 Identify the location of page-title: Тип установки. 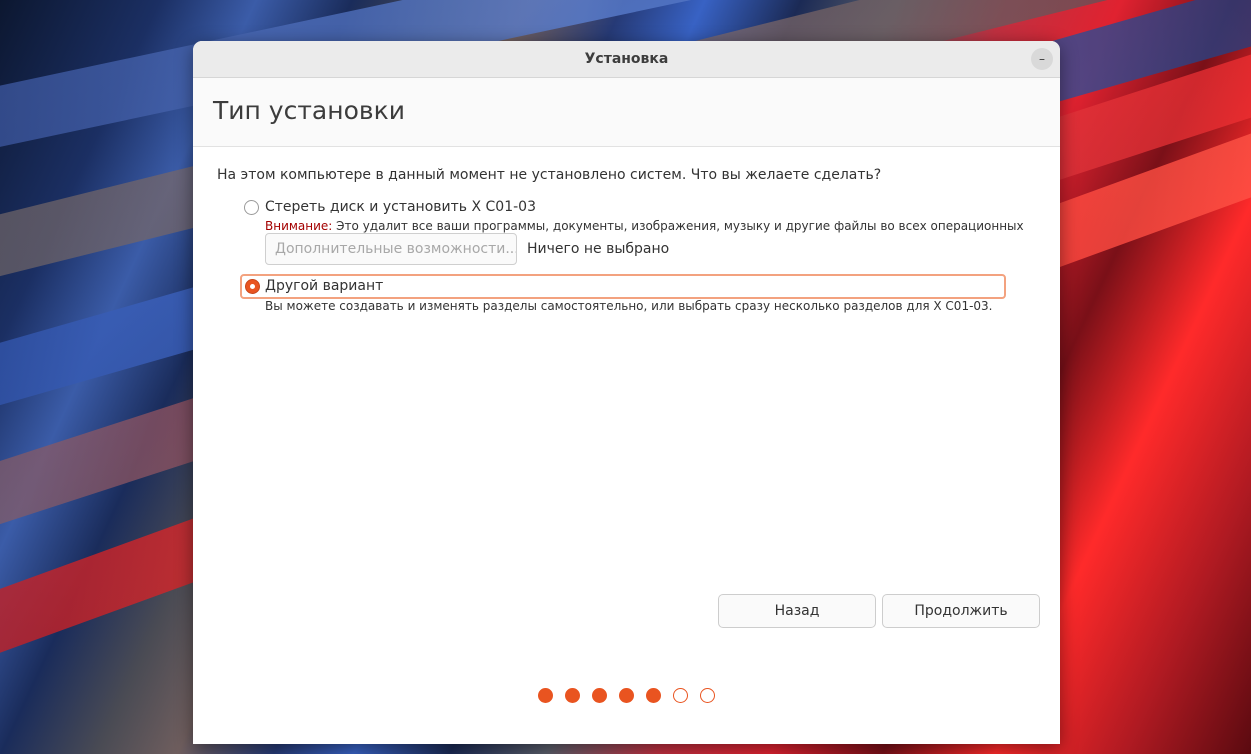
(309, 110).